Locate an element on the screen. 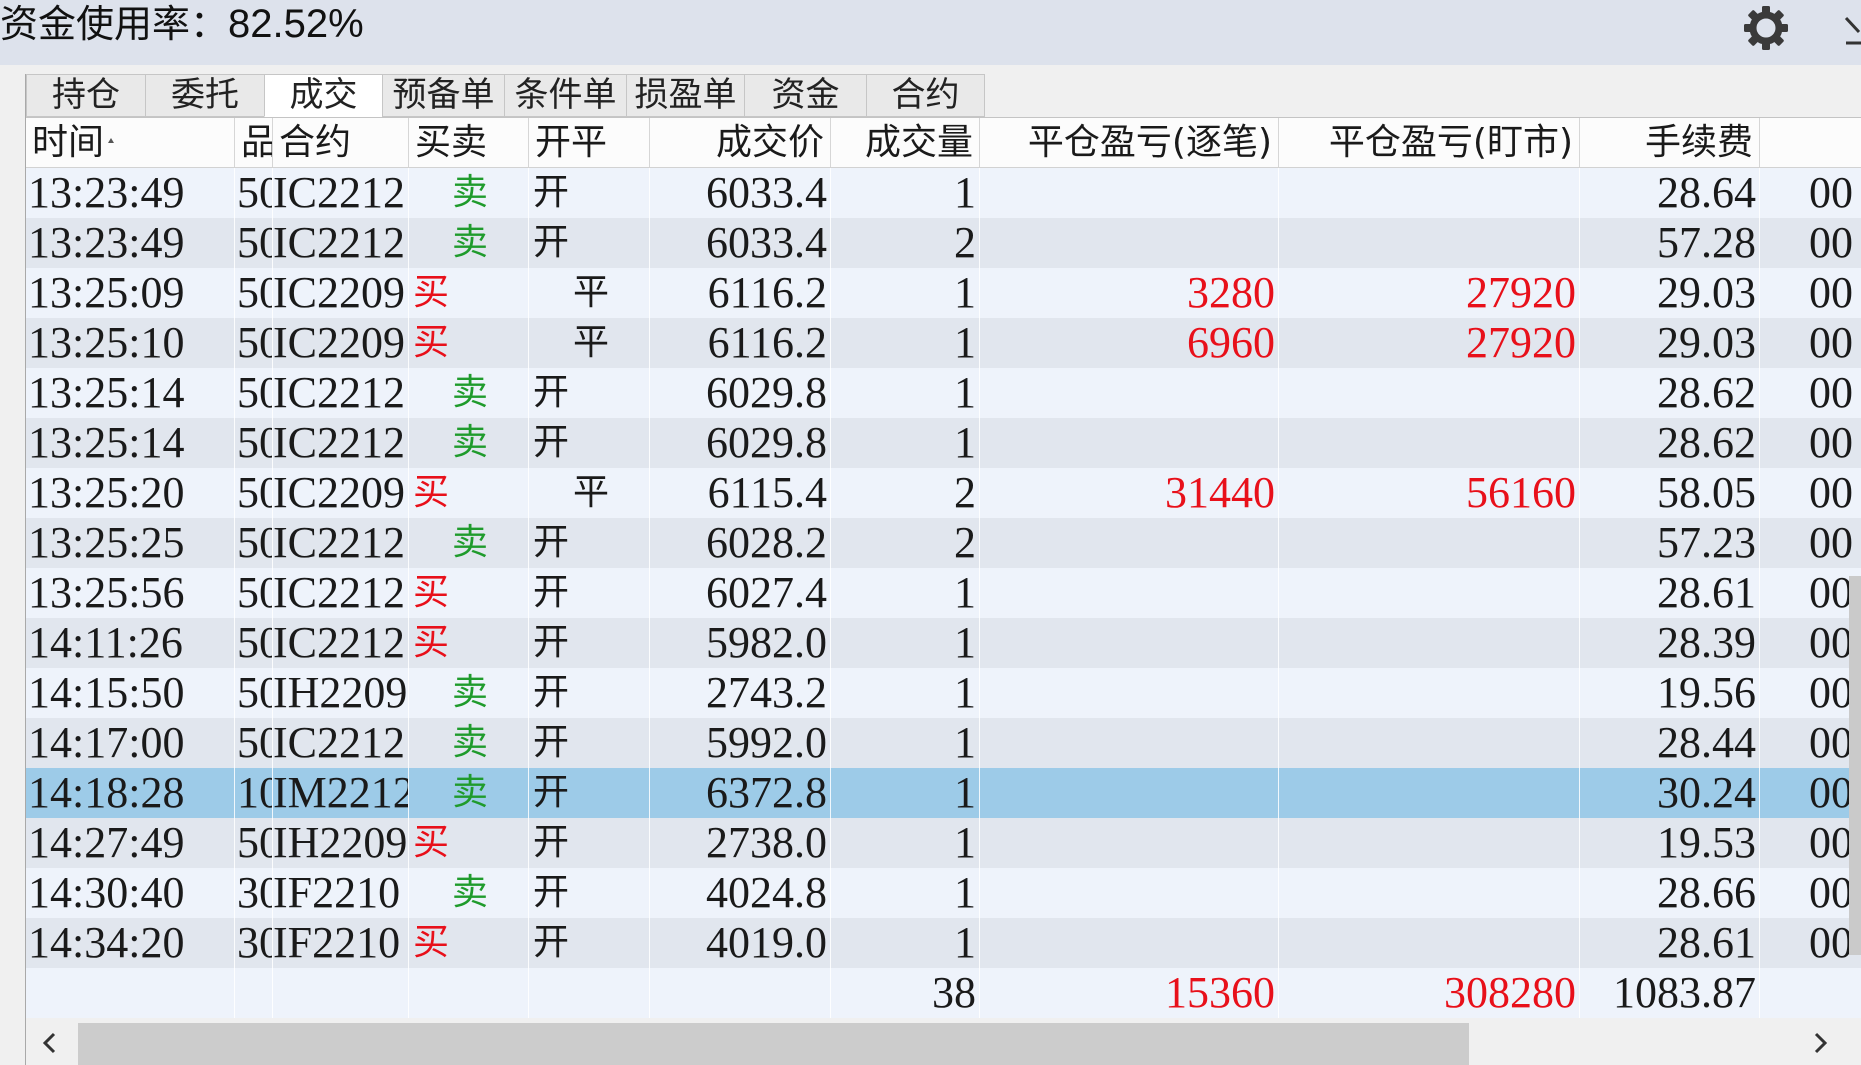 The width and height of the screenshot is (1861, 1065). trade-row: 13:25:2550IC2212卖开6028.22 57.2300 is located at coordinates (943, 543).